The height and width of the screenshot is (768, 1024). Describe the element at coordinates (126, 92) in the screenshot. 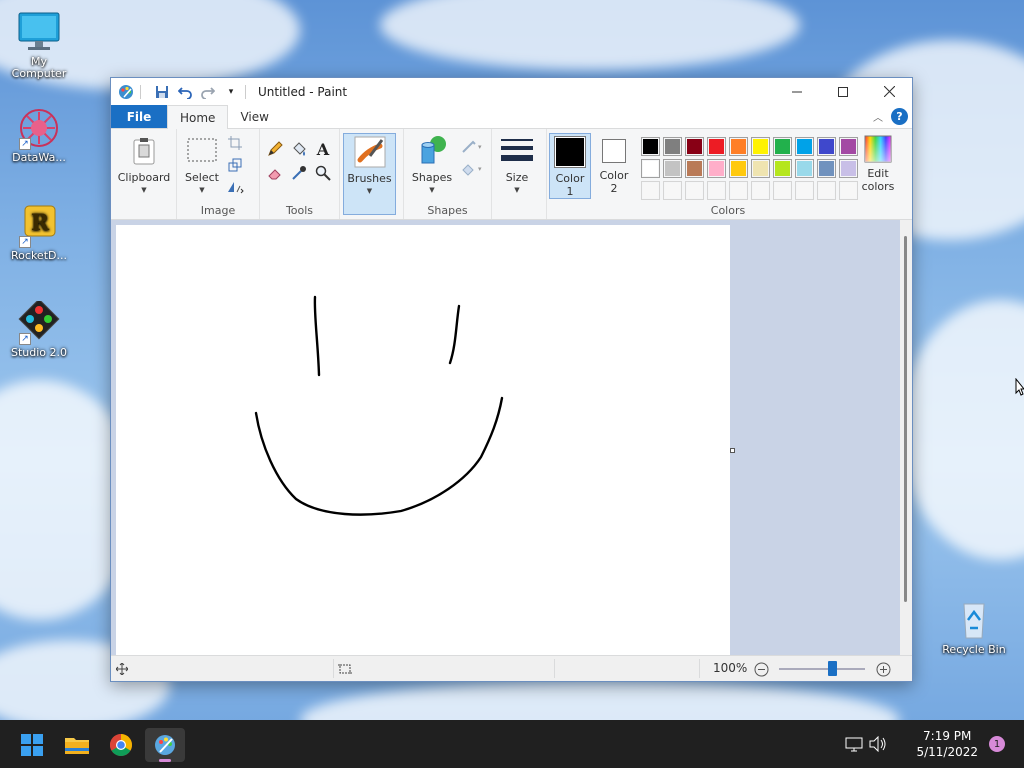

I see `paint-app-icon` at that location.